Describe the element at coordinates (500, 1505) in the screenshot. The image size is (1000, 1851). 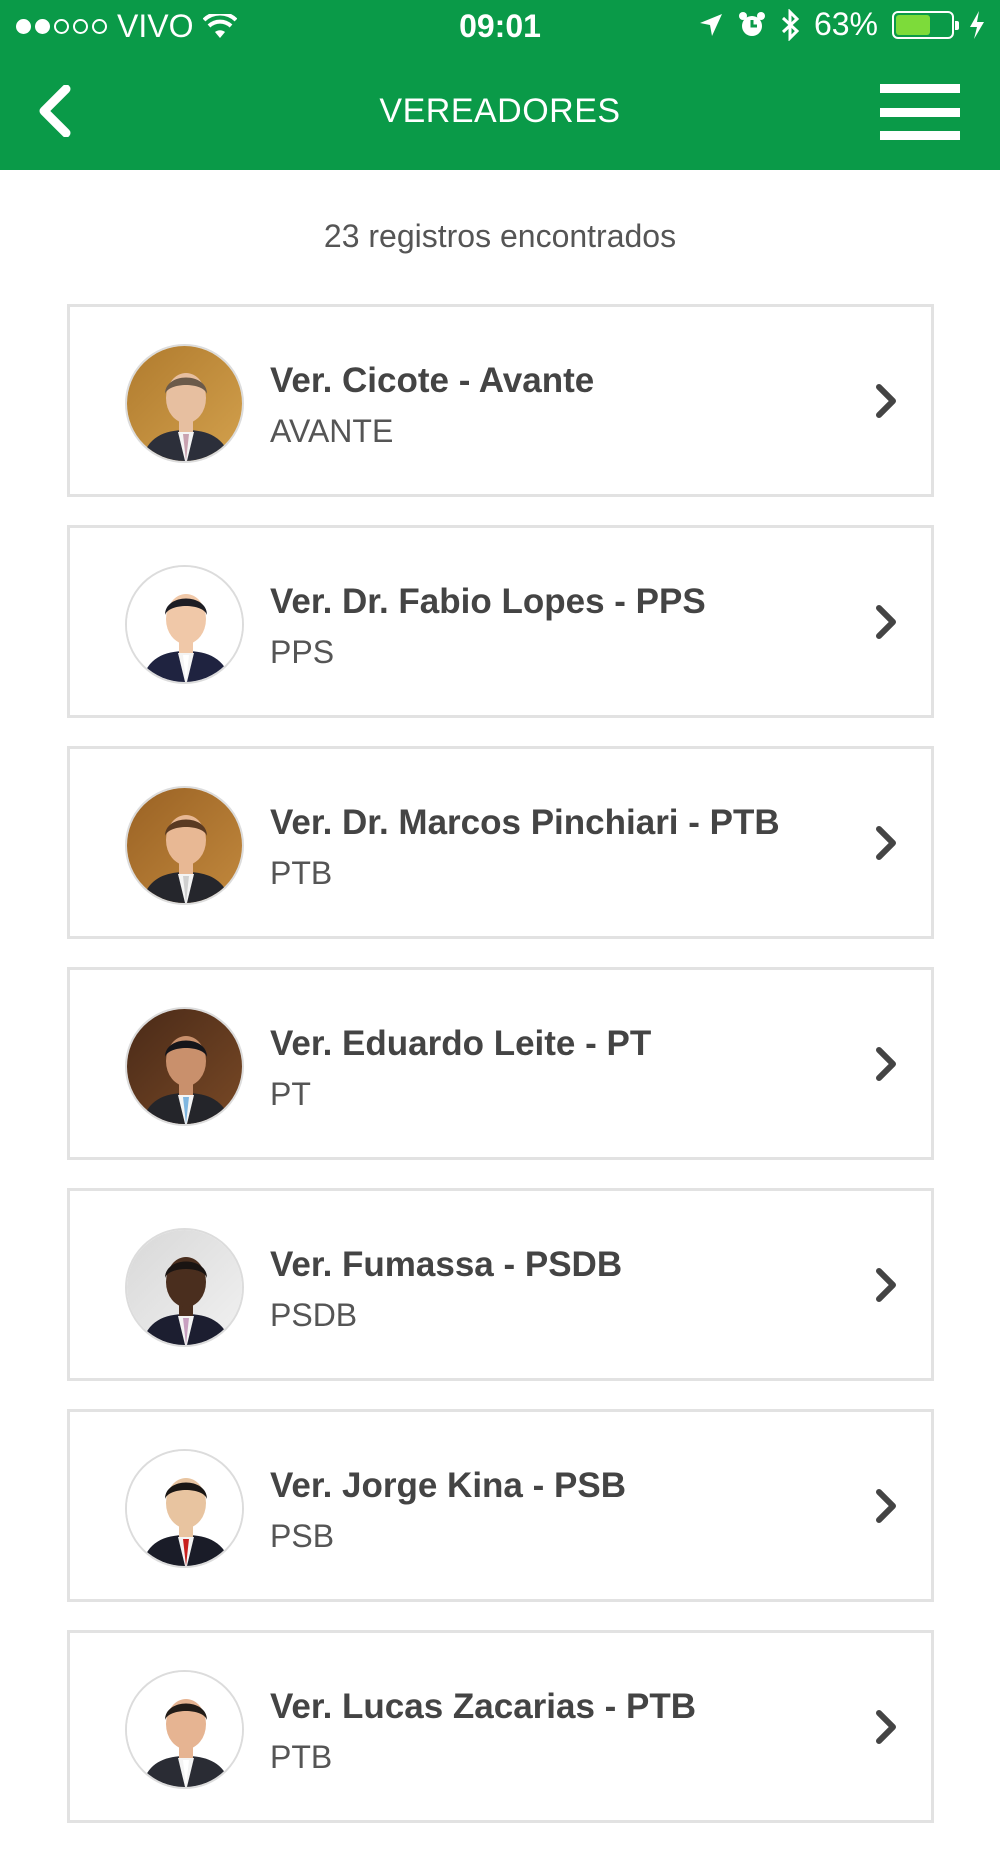
I see `councillor-card: Ver. Jorge Kina - PSB PSB` at that location.